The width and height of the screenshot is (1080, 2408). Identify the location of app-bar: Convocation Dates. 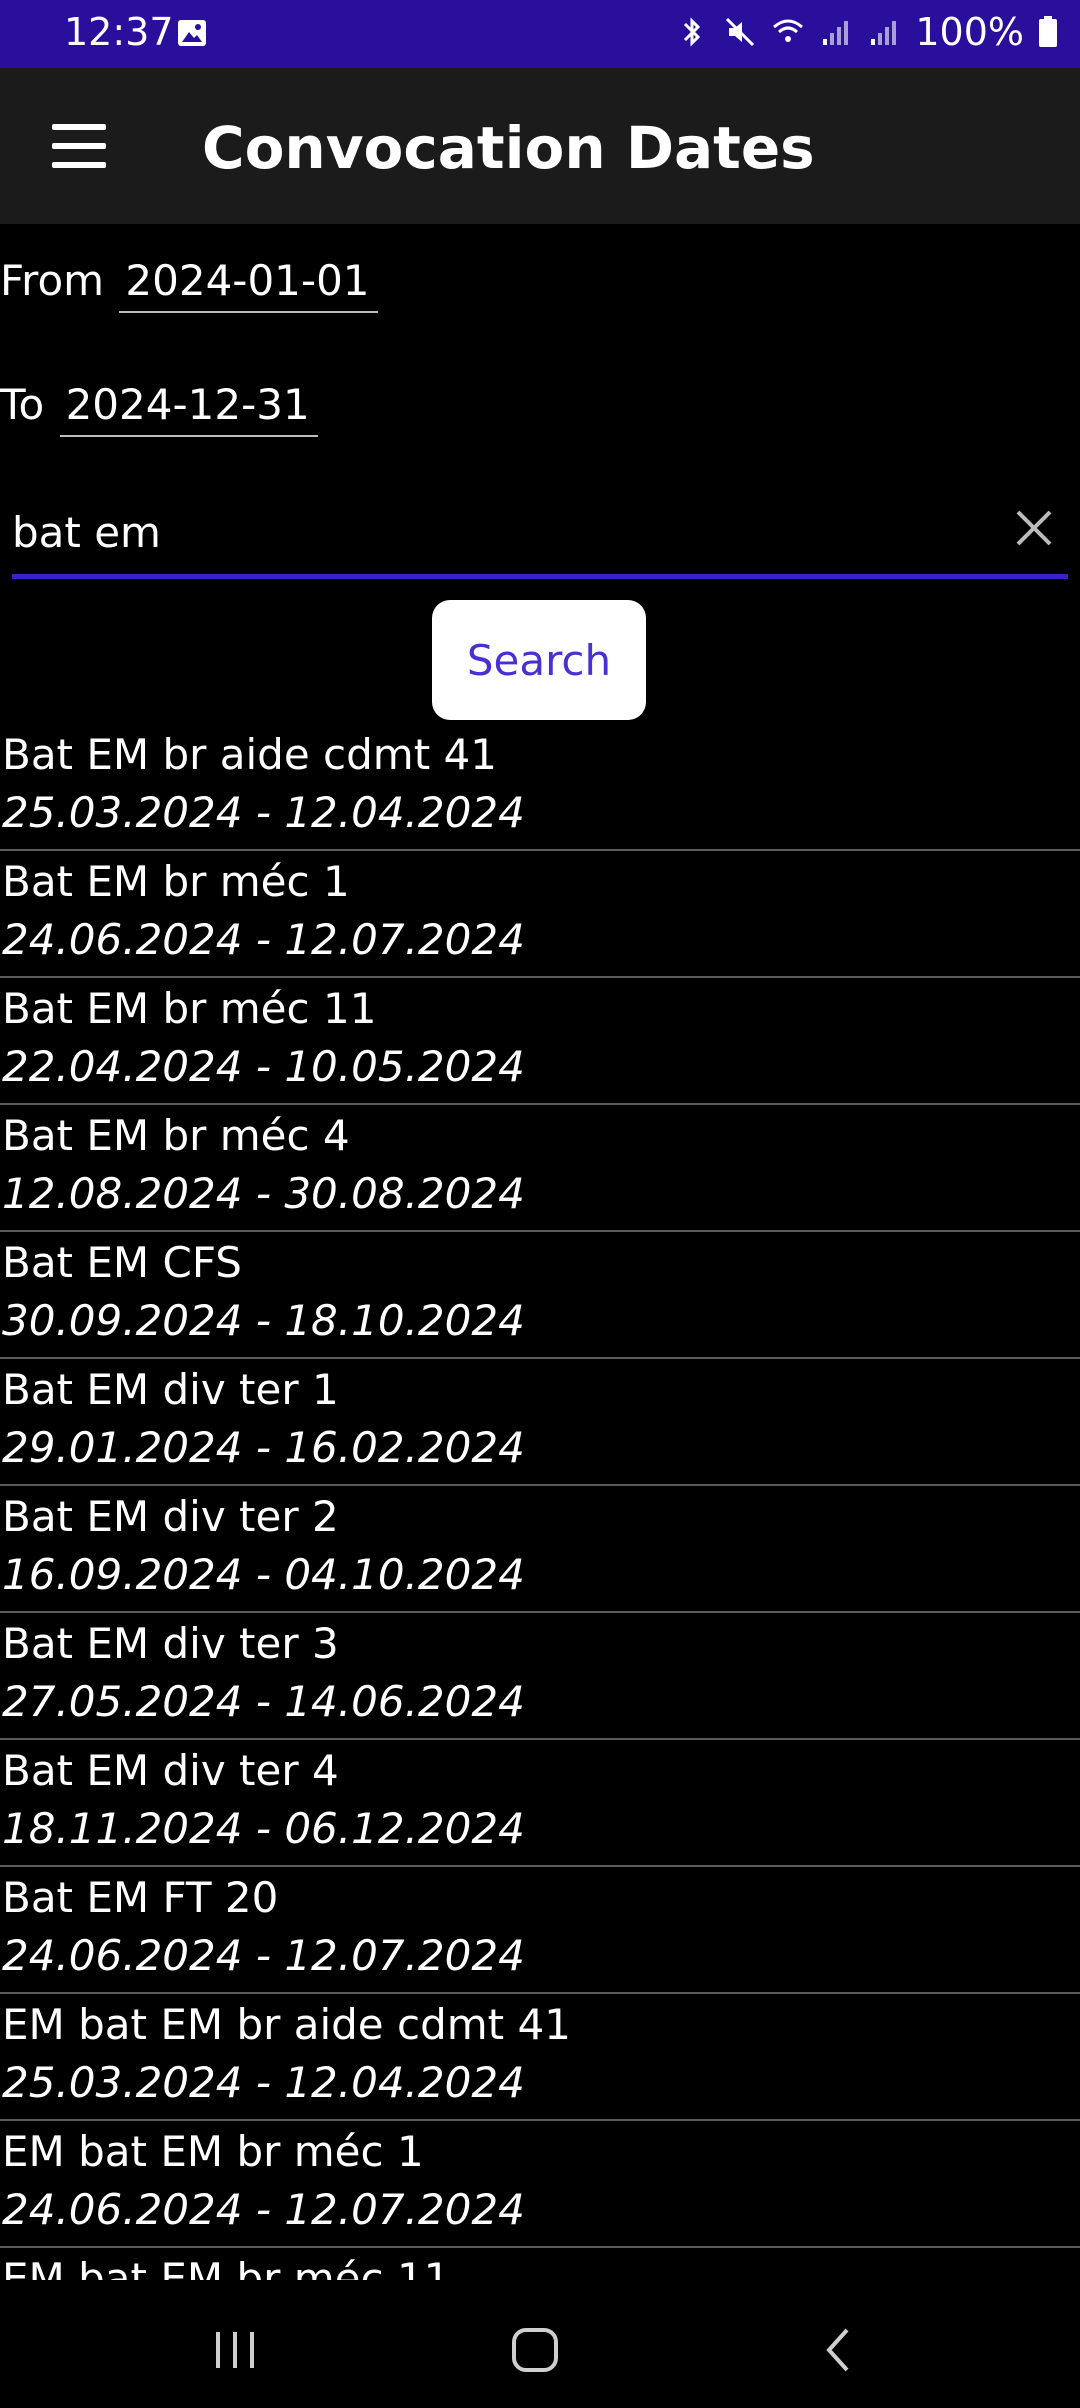
(540, 146).